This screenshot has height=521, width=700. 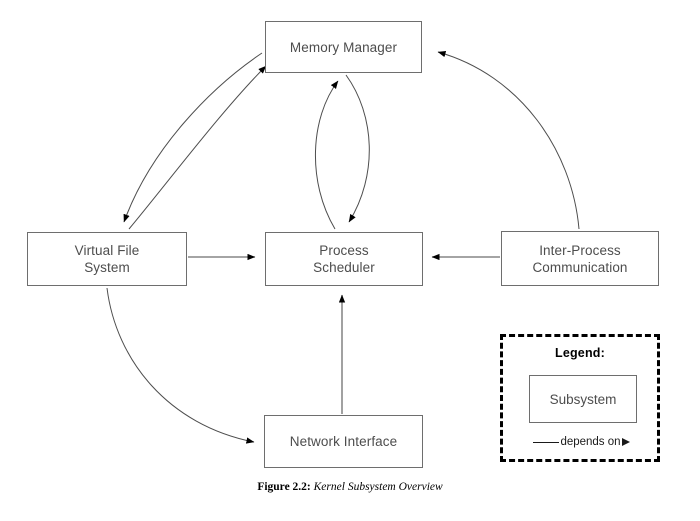 I want to click on edge-virtual-file-system-to-network-interface, so click(x=180, y=365).